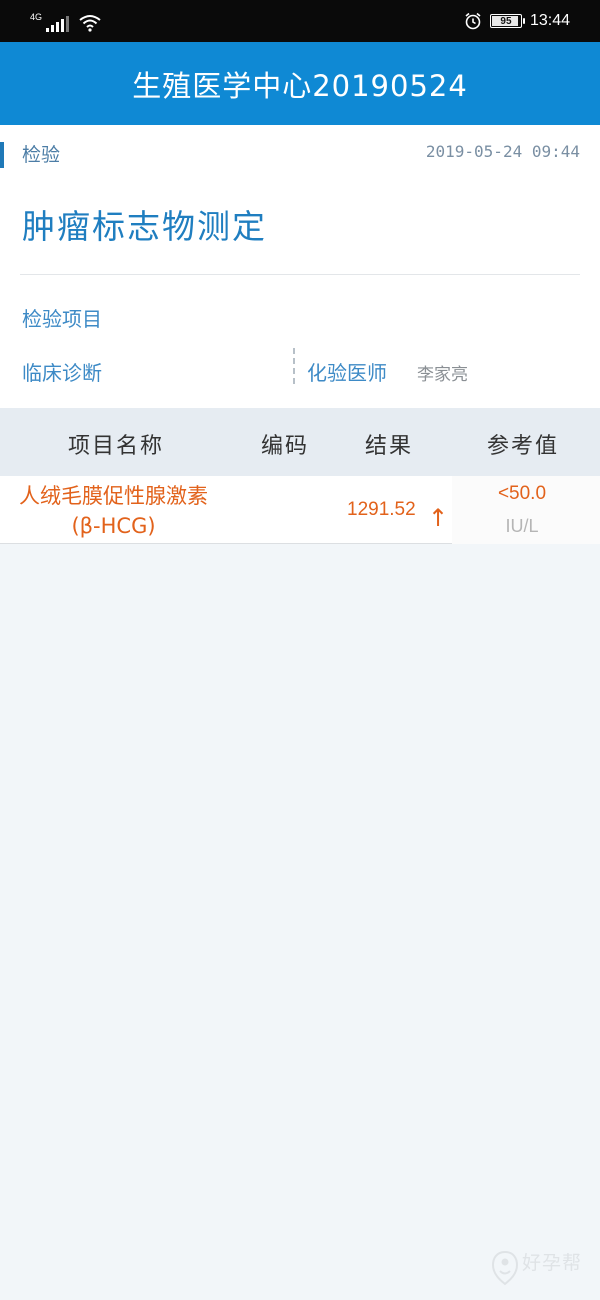  I want to click on wifi-icon, so click(90, 23).